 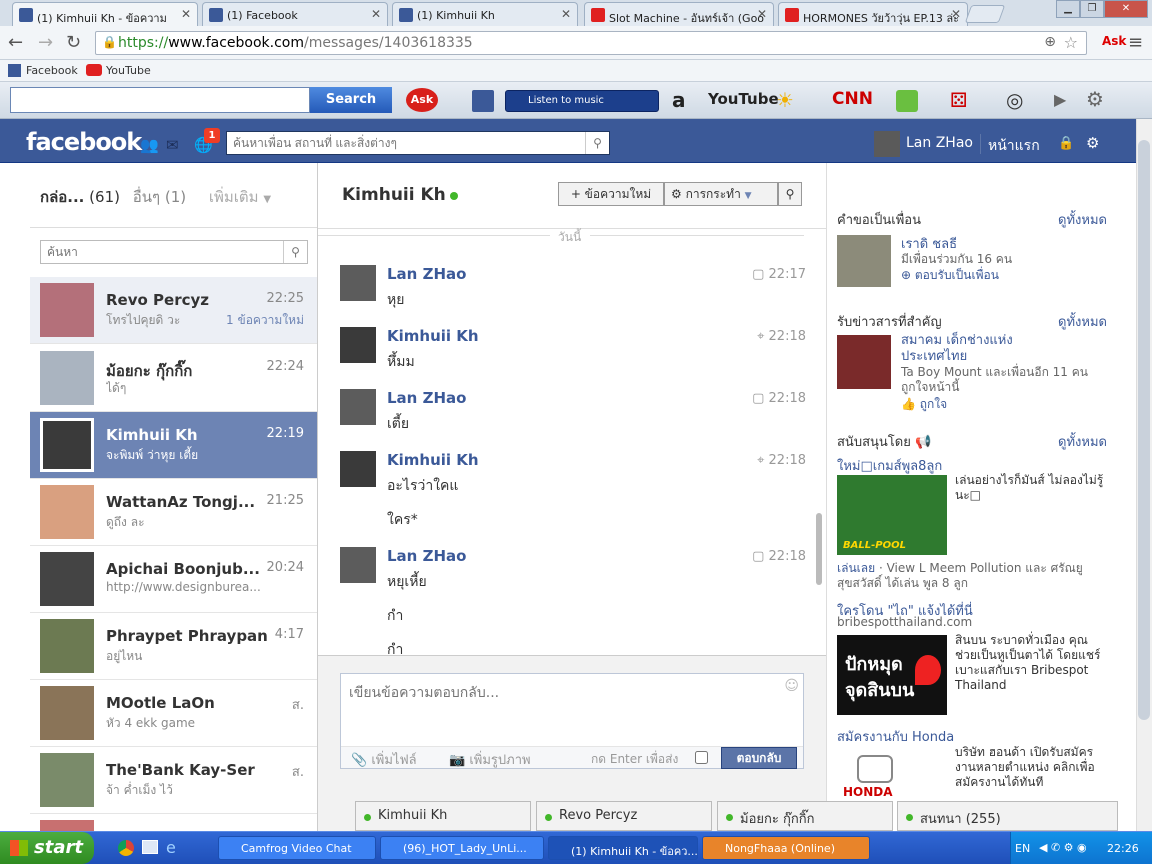 I want to click on games-icon: ⚄, so click(x=958, y=100).